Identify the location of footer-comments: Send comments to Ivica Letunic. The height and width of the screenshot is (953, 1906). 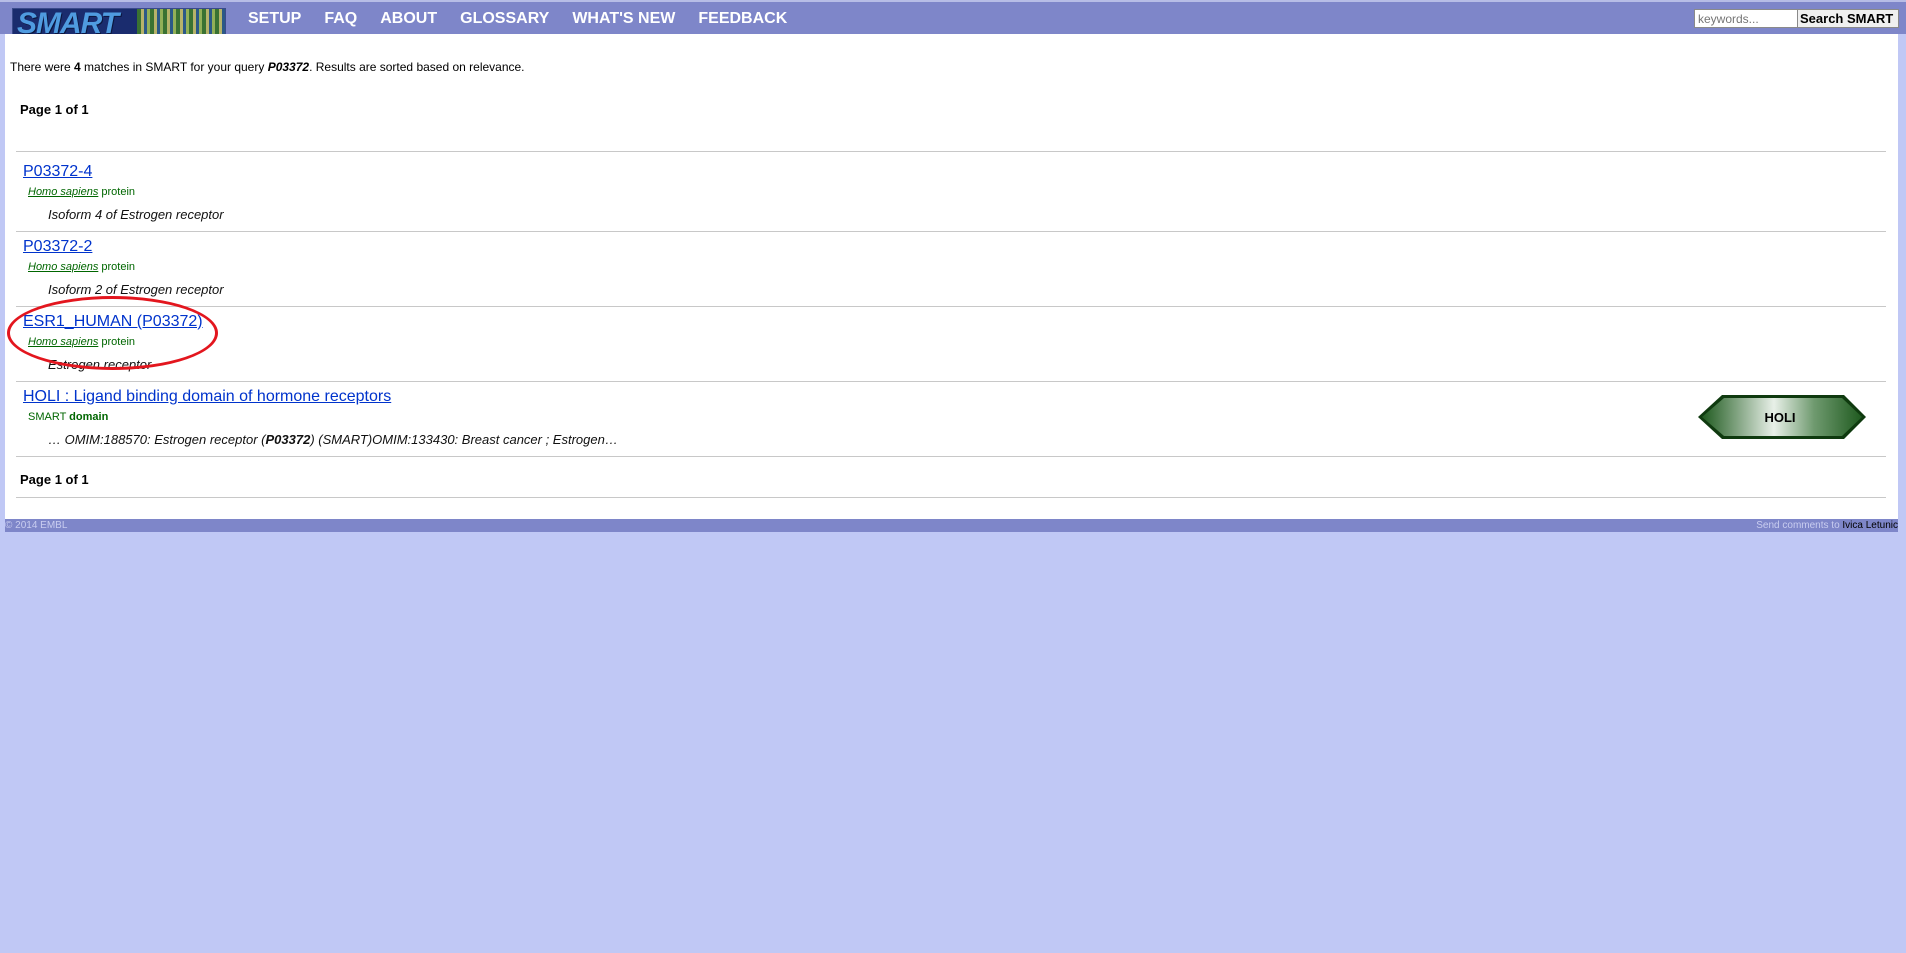
(1827, 525).